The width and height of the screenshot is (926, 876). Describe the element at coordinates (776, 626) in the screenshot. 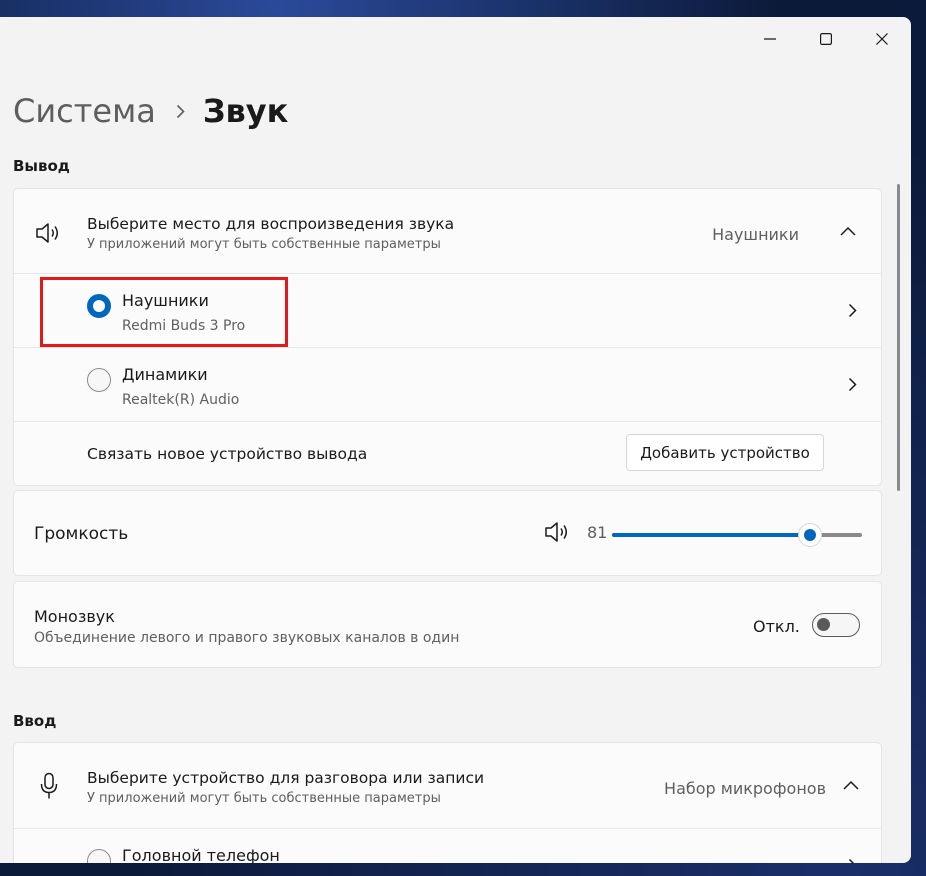

I see `mono-audio-state: Откл.` at that location.